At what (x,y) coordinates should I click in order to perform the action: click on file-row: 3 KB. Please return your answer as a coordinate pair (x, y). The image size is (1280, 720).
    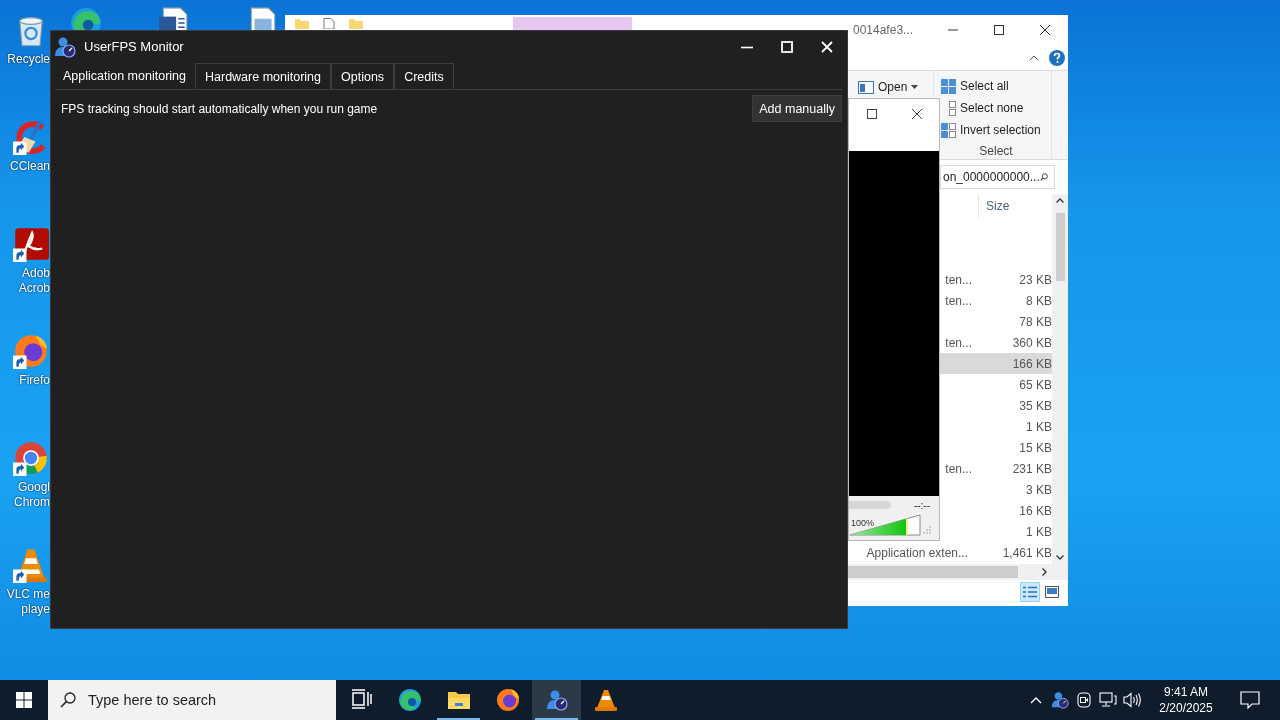
    Looking at the image, I should click on (996, 489).